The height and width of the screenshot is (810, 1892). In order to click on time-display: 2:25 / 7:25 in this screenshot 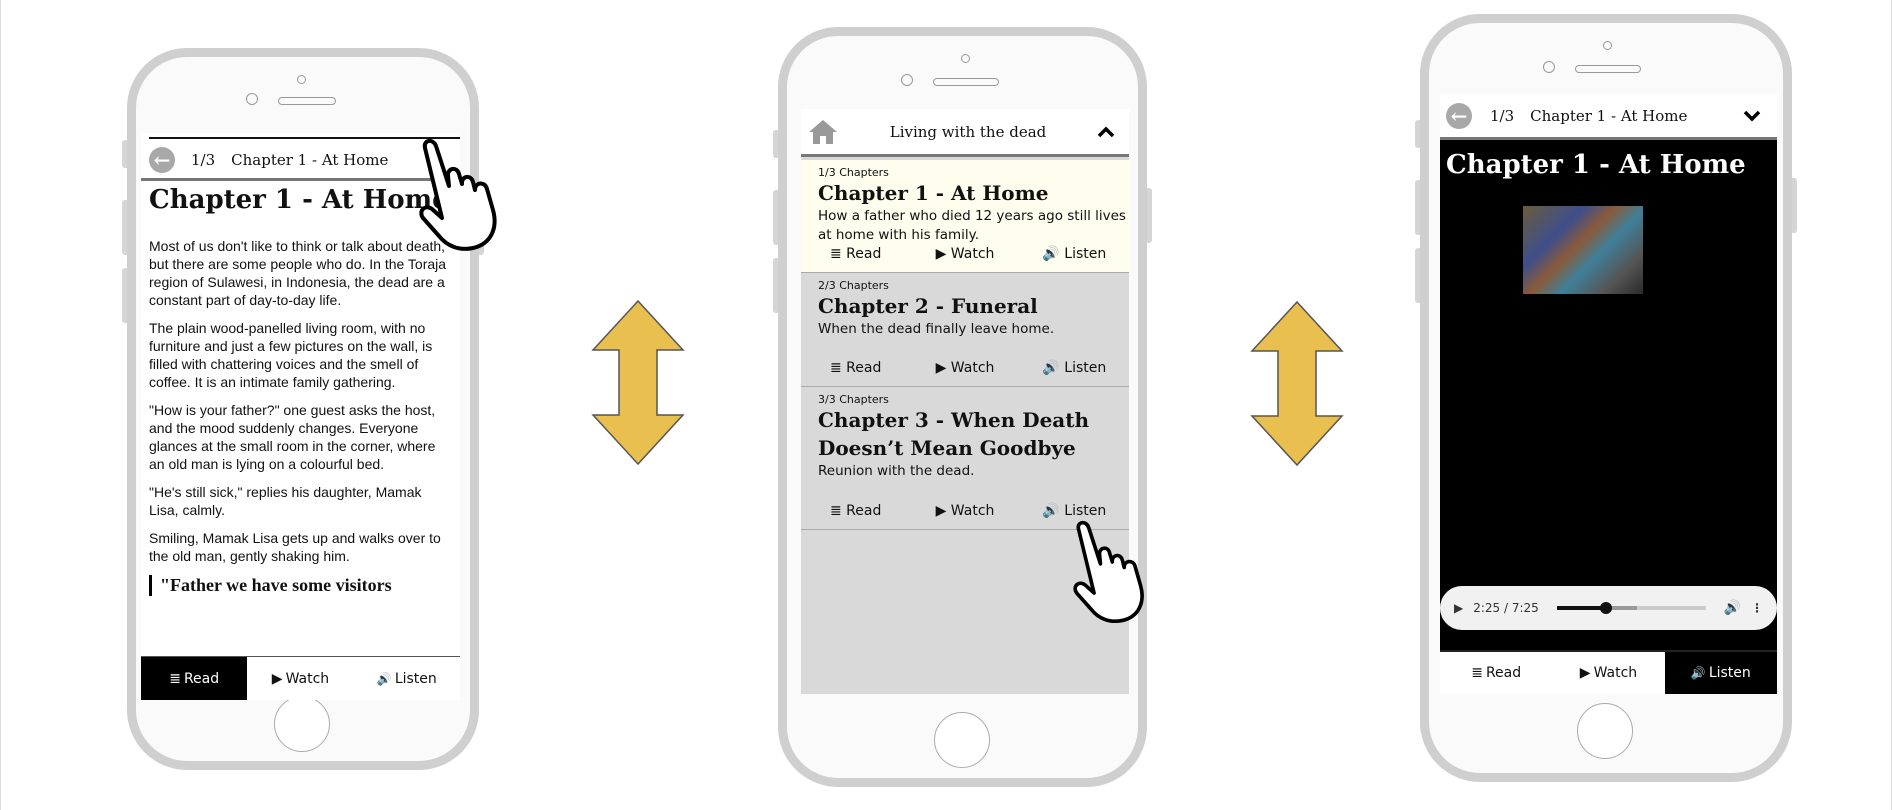, I will do `click(1506, 608)`.